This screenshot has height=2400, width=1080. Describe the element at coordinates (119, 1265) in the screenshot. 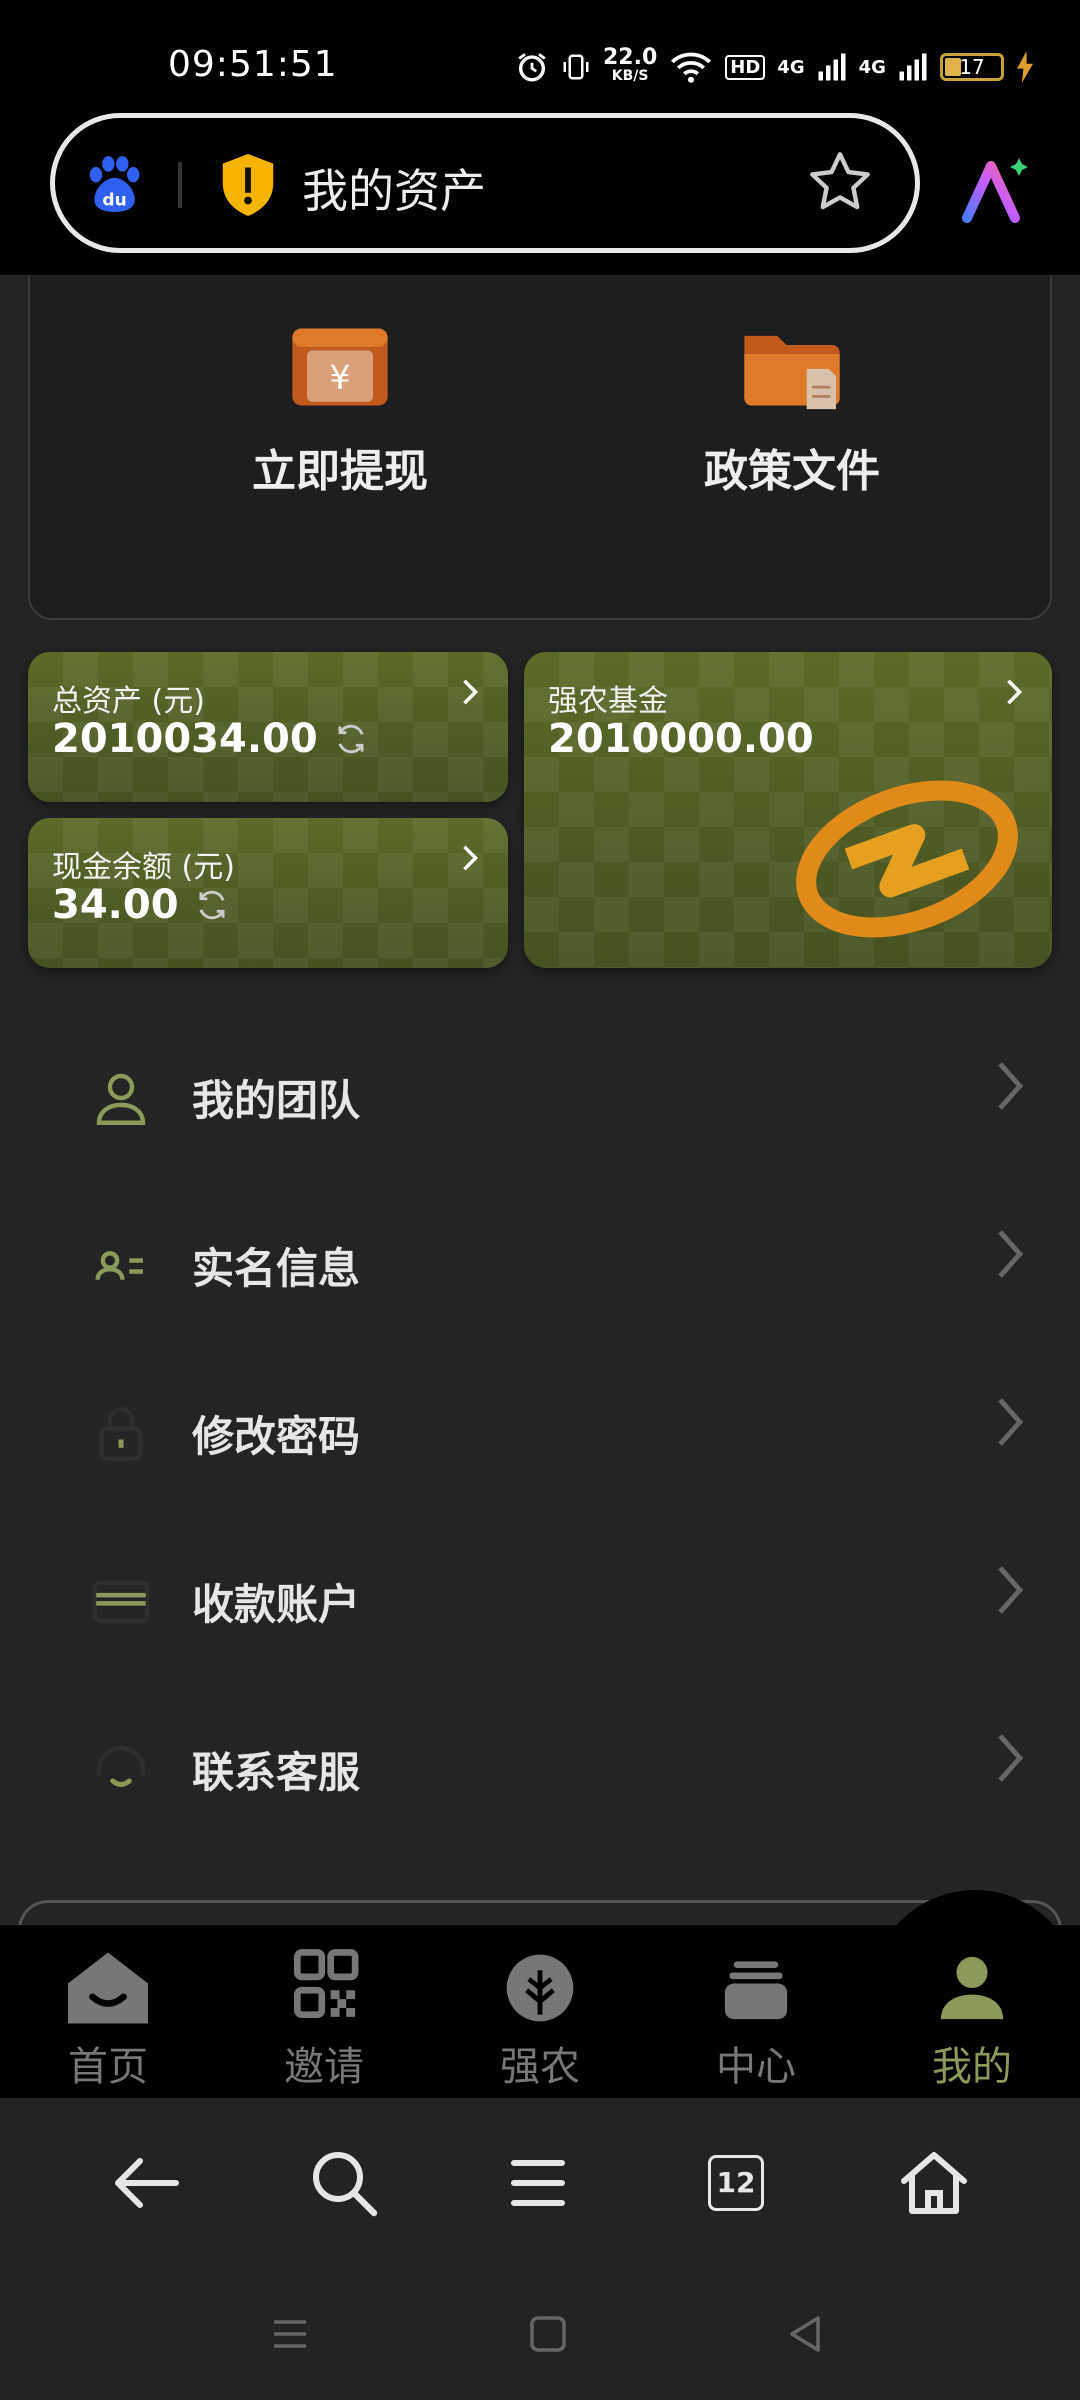

I see `id-card-icon` at that location.